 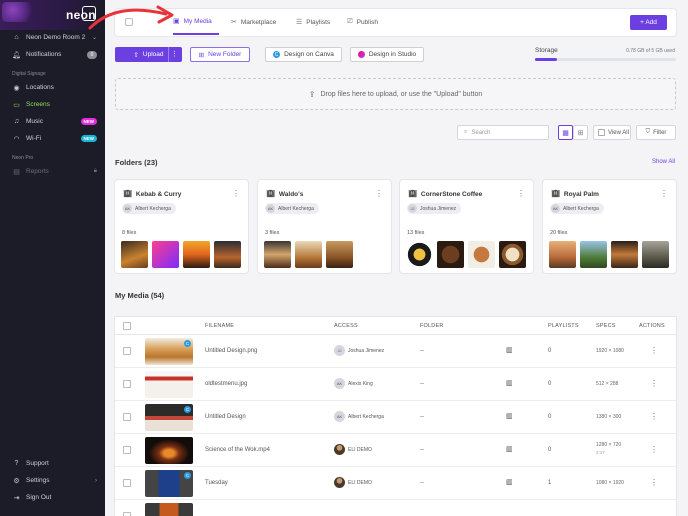 What do you see at coordinates (601, 132) in the screenshot?
I see `view-all-checkbox` at bounding box center [601, 132].